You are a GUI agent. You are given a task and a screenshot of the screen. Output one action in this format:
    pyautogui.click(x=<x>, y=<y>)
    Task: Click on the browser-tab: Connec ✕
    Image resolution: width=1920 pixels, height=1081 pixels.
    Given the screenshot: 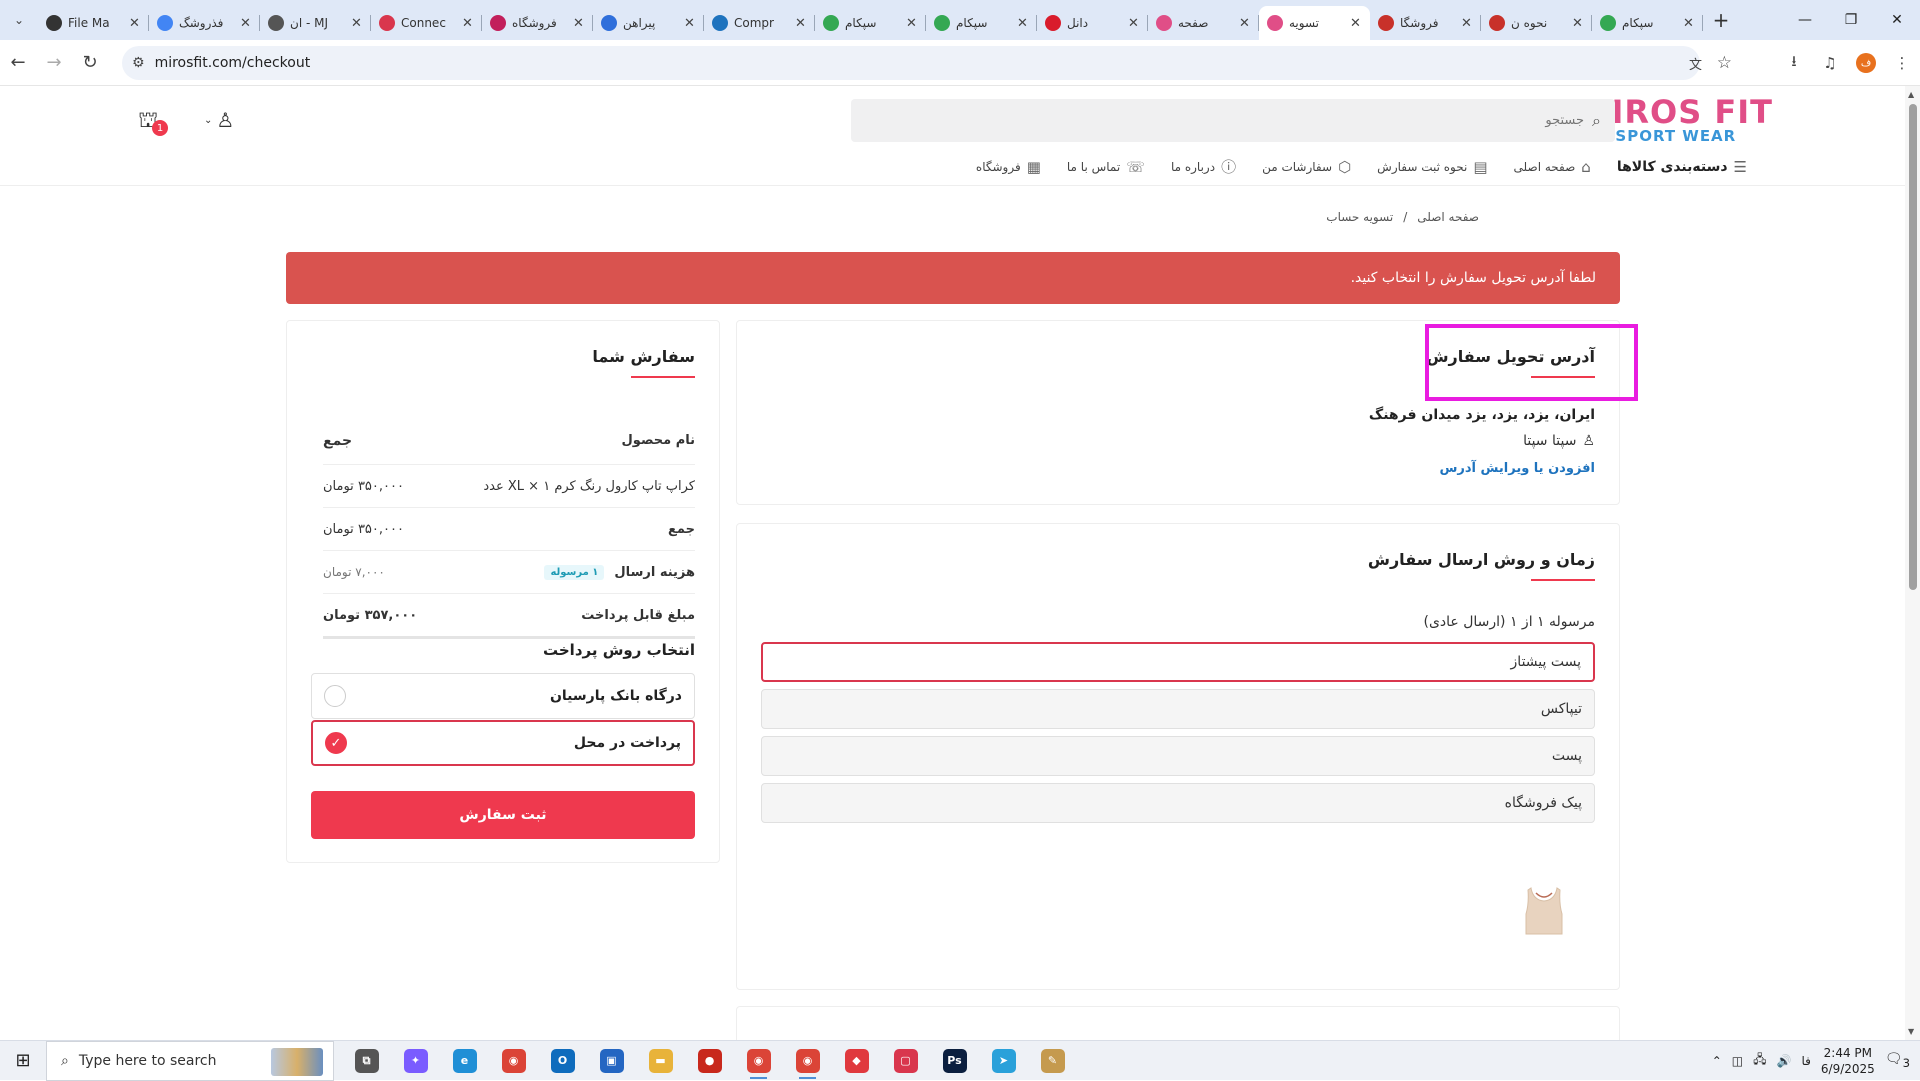 What is the action you would take?
    pyautogui.click(x=426, y=23)
    